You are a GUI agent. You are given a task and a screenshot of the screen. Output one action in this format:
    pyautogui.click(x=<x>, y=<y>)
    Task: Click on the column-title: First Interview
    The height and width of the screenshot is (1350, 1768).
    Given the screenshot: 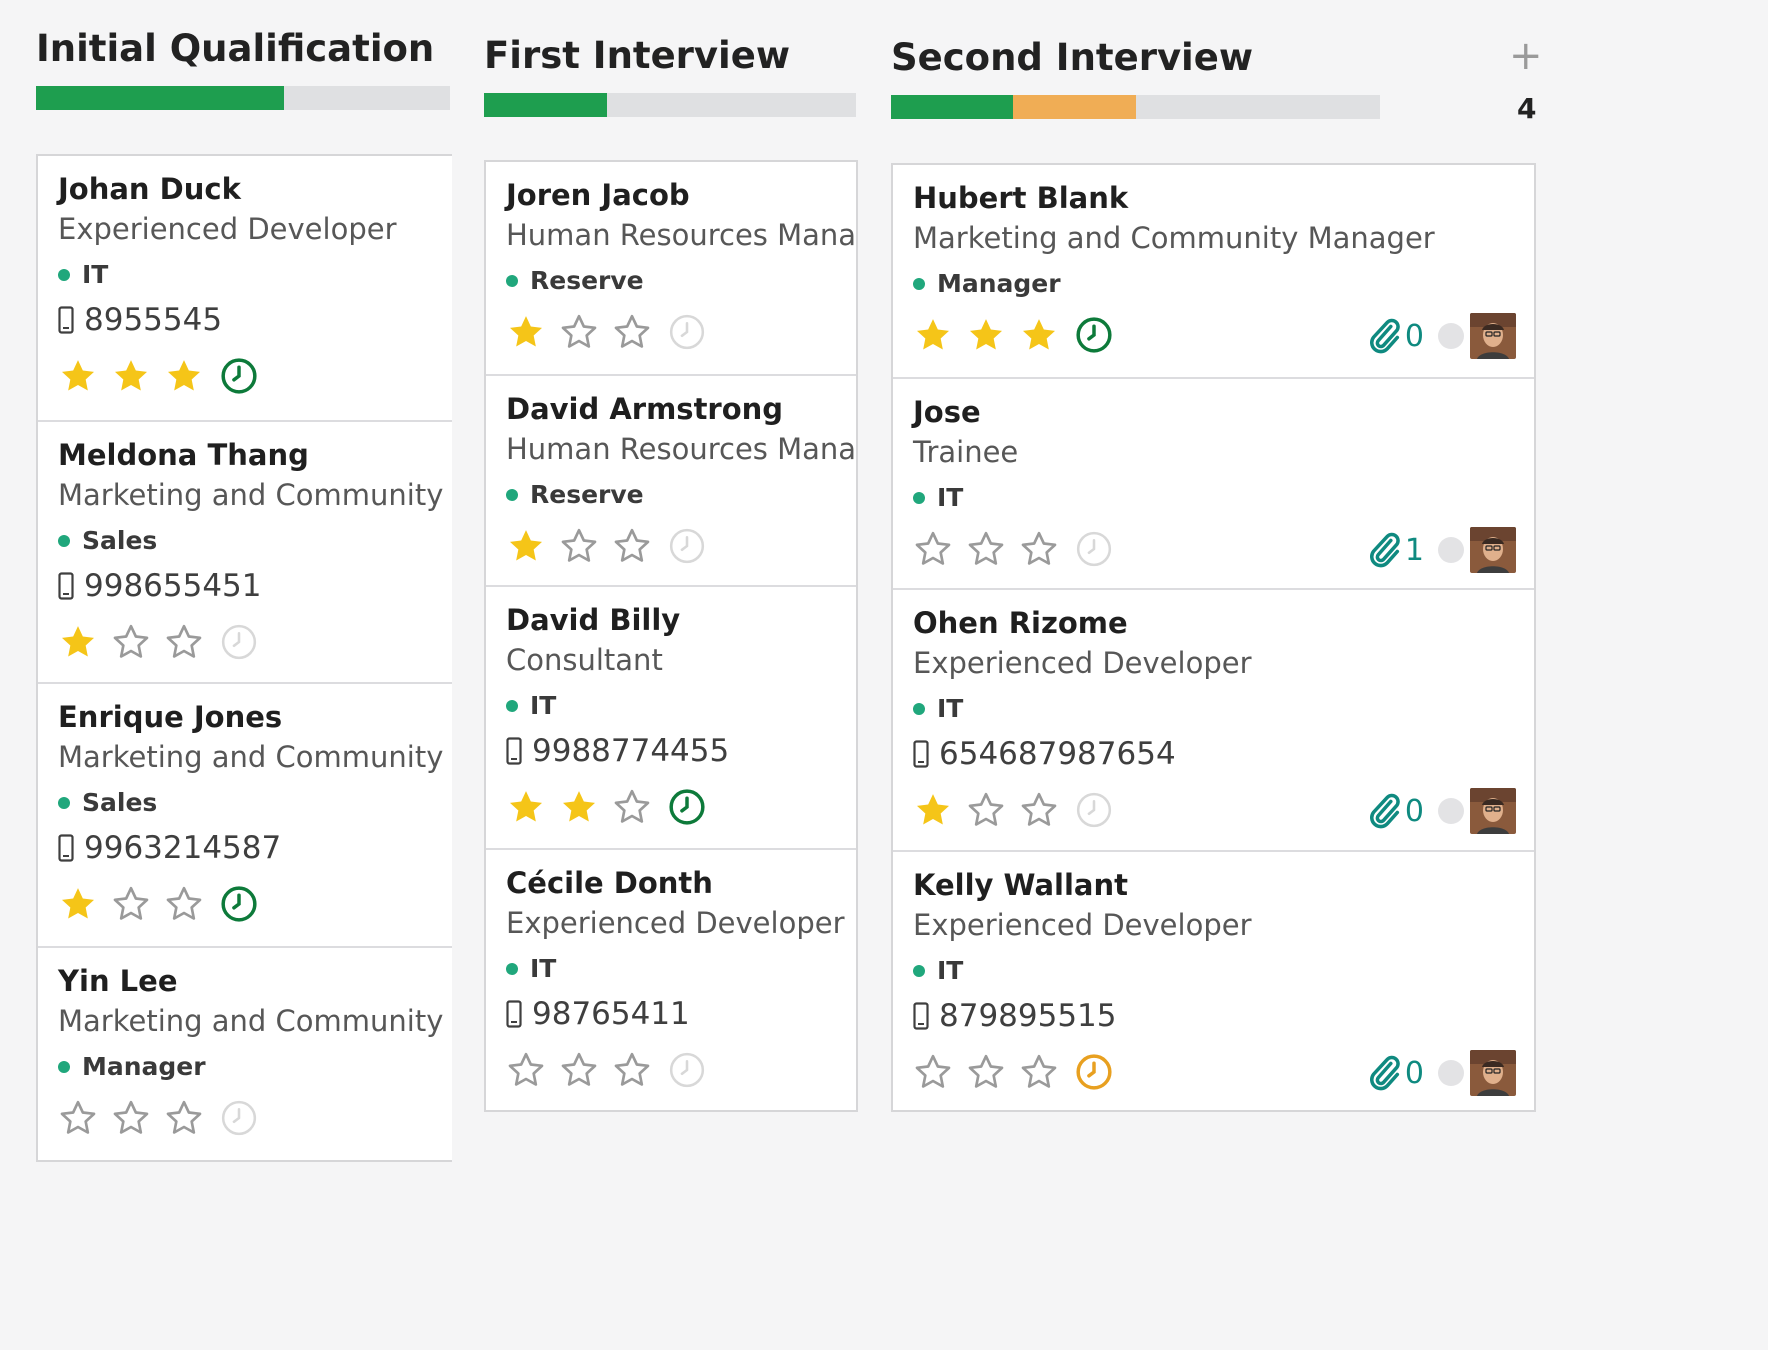 What is the action you would take?
    pyautogui.click(x=637, y=55)
    